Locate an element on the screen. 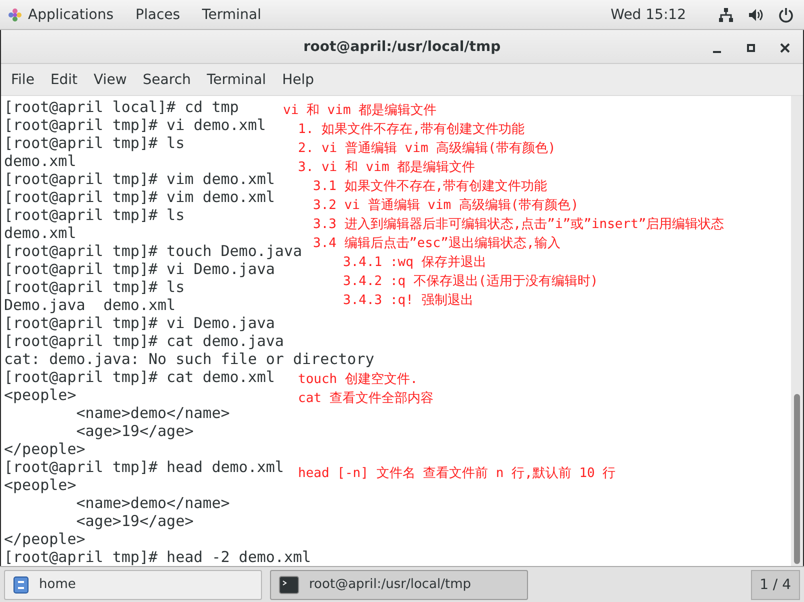  annotation-text: touch 创建空文件. is located at coordinates (358, 380).